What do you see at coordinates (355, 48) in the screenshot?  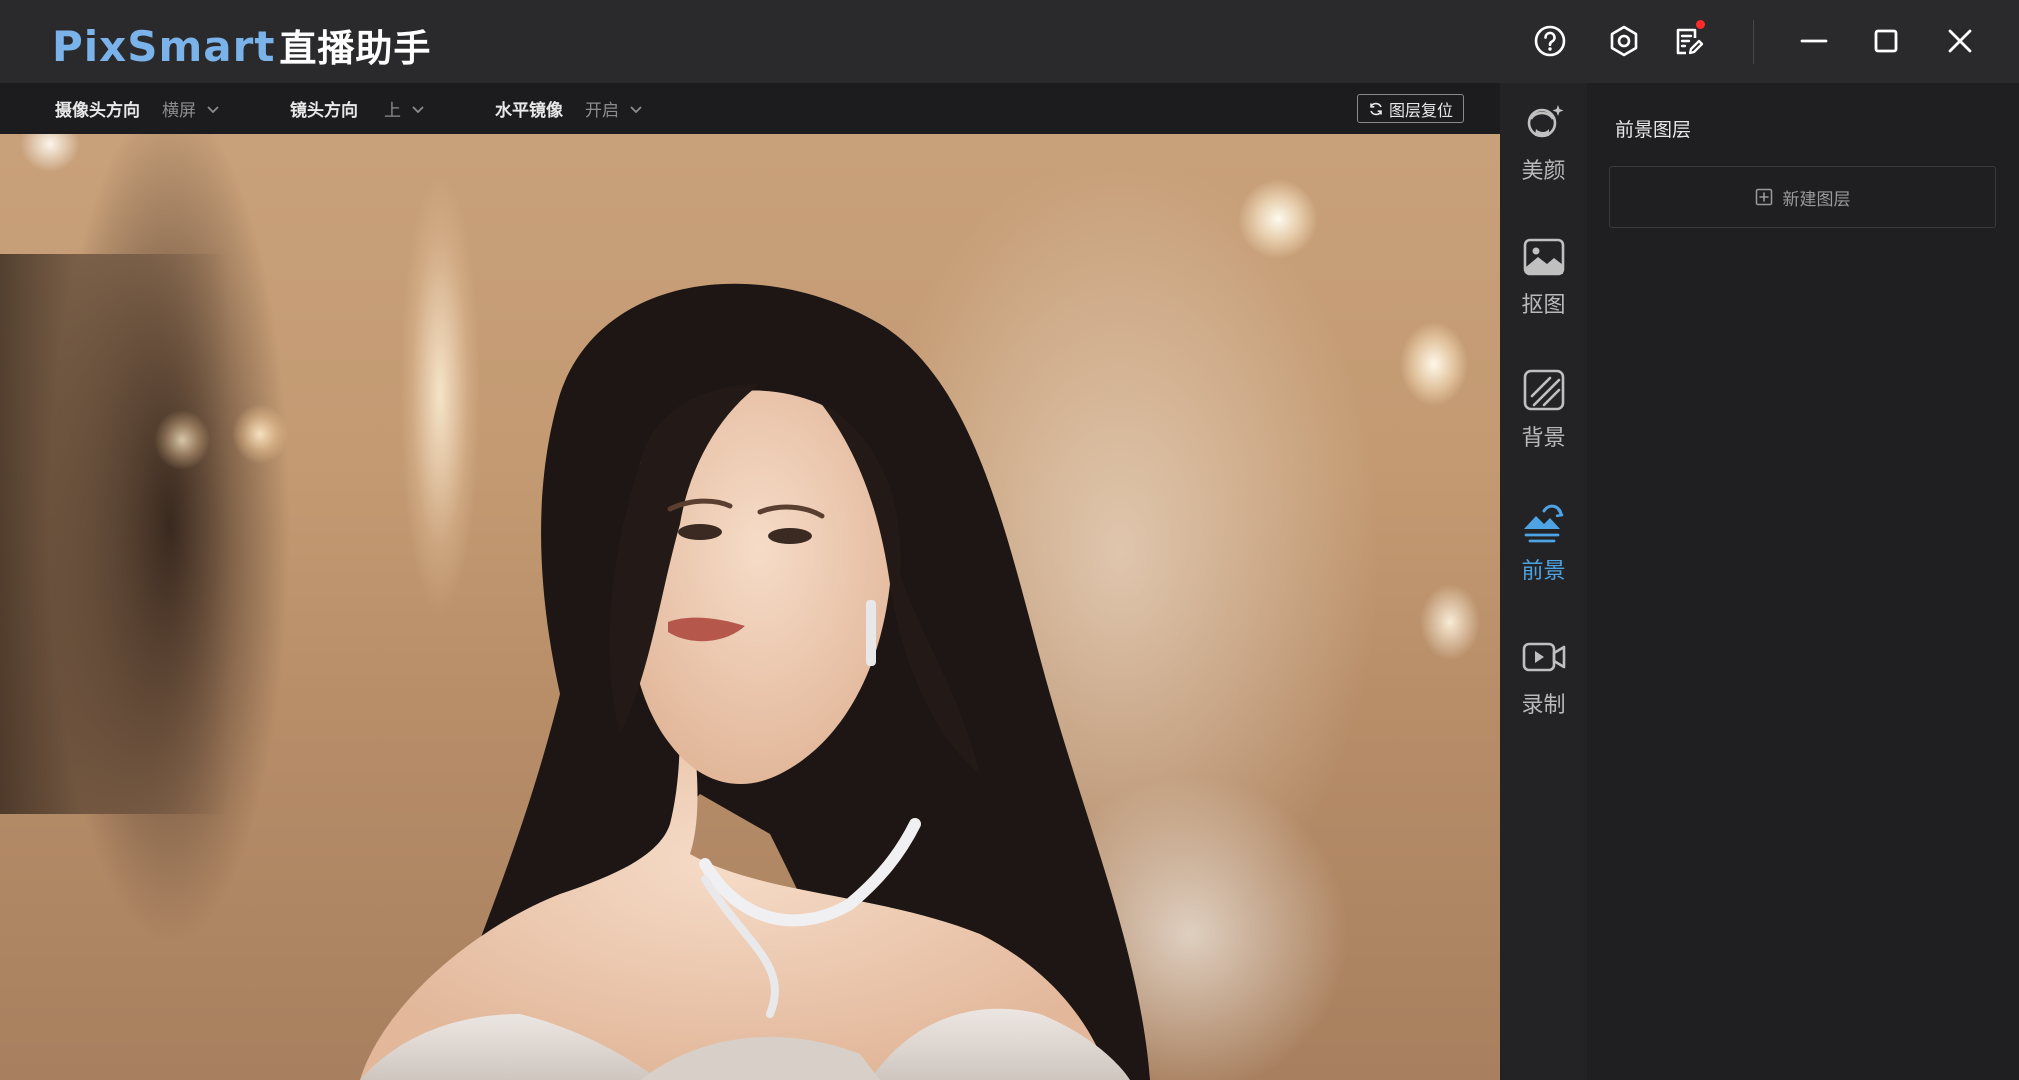 I see `app-brand-suffix: 直播助手` at bounding box center [355, 48].